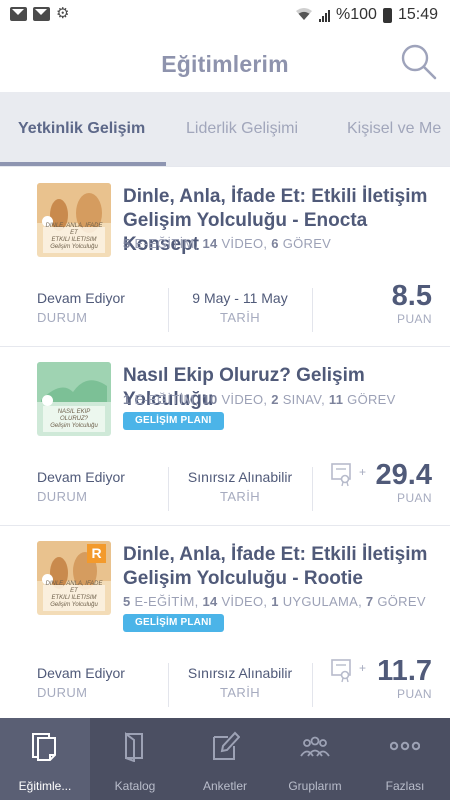 The width and height of the screenshot is (450, 800). What do you see at coordinates (225, 64) in the screenshot?
I see `page-title: Eğitimlerim` at bounding box center [225, 64].